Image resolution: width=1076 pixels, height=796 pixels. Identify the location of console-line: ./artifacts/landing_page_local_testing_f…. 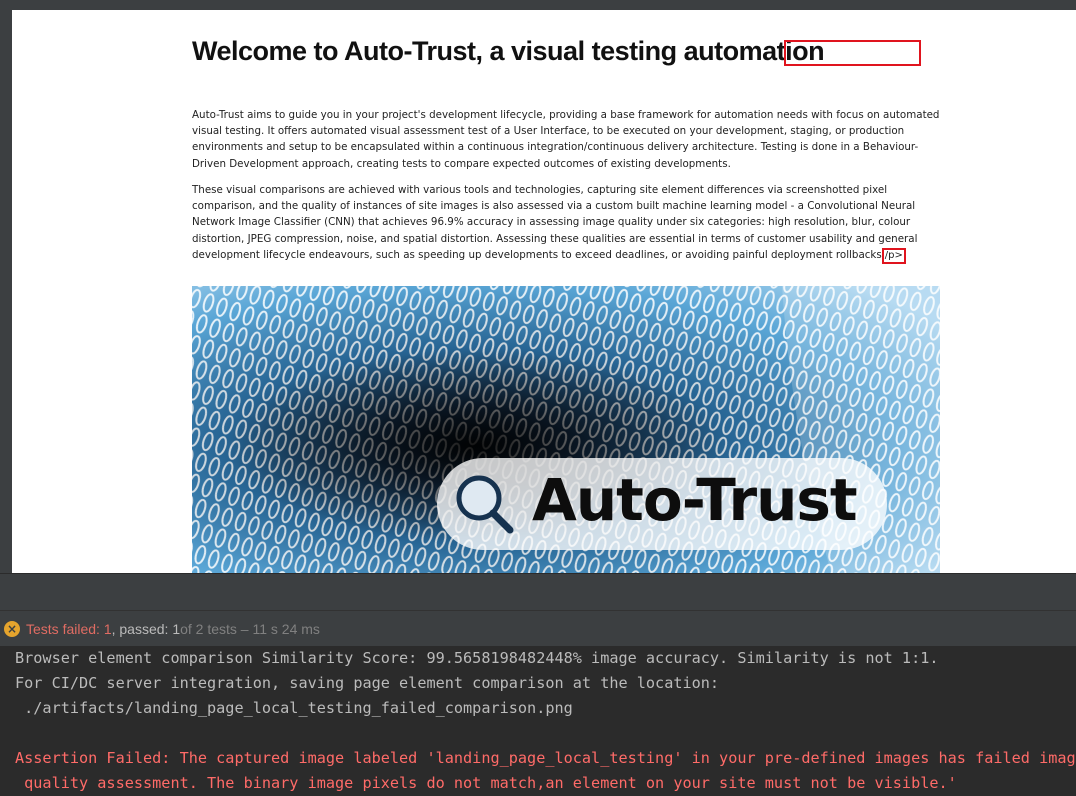
(294, 708).